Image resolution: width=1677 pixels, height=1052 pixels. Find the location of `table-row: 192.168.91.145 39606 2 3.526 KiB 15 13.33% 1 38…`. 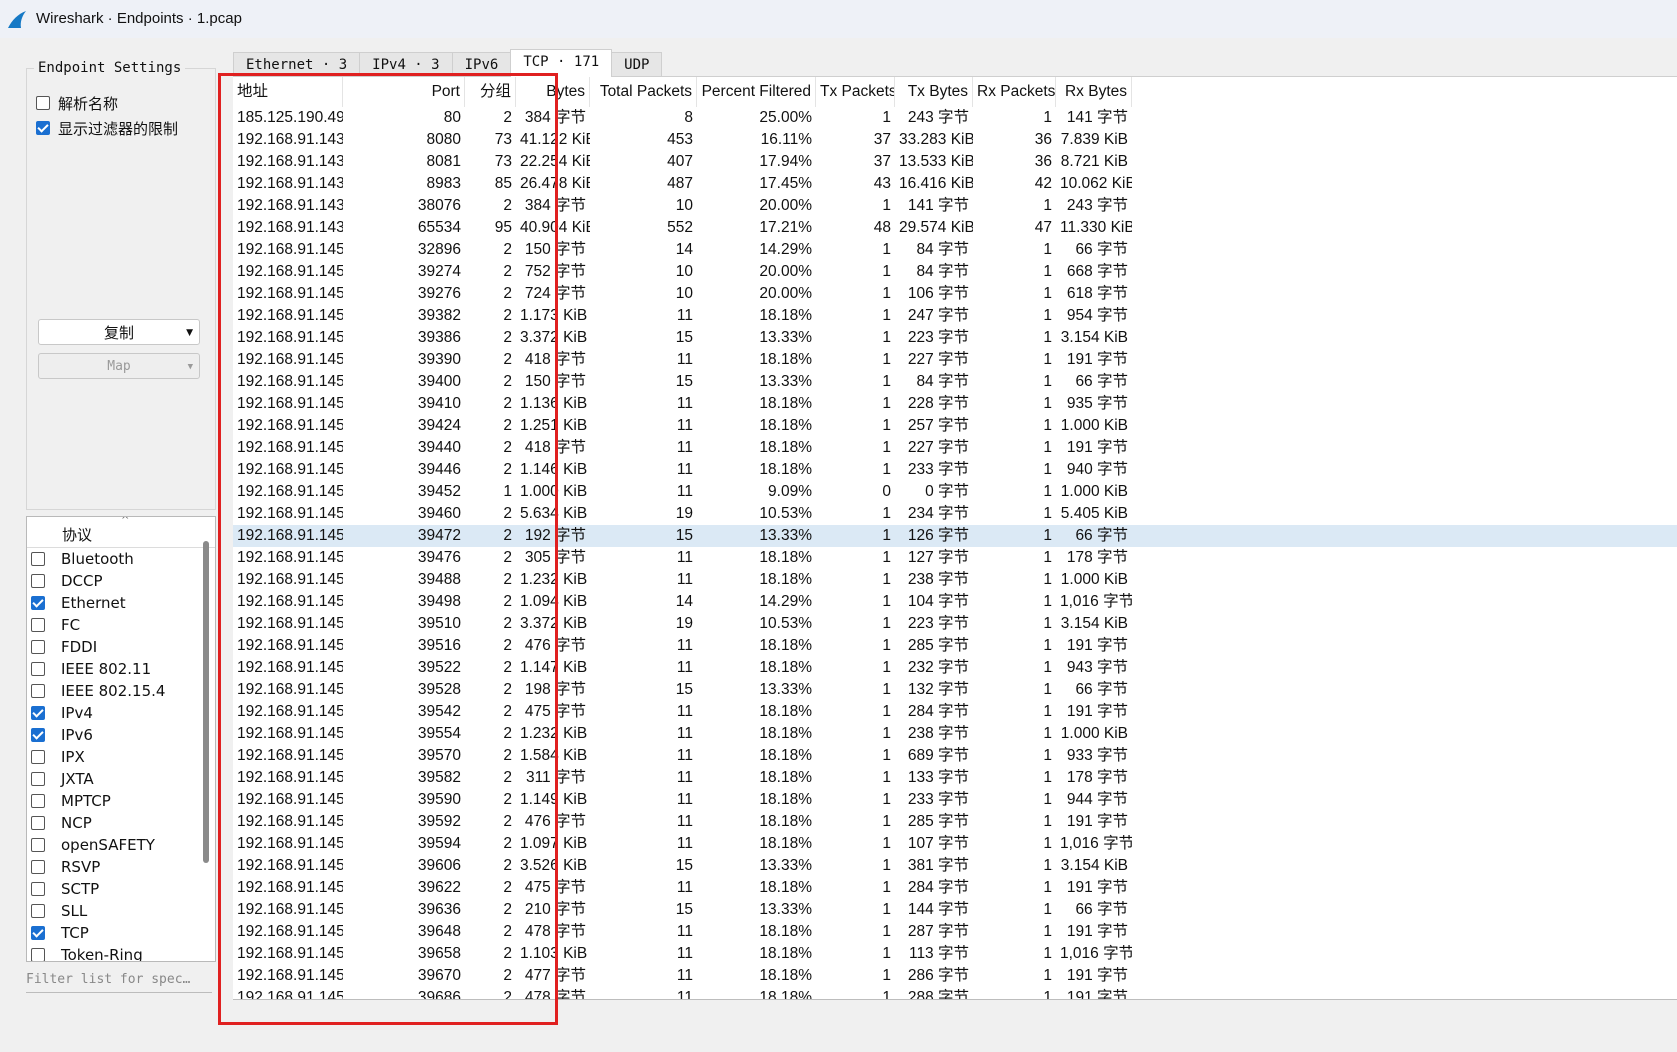

table-row: 192.168.91.145 39606 2 3.526 KiB 15 13.33% 1 38… is located at coordinates (955, 866).